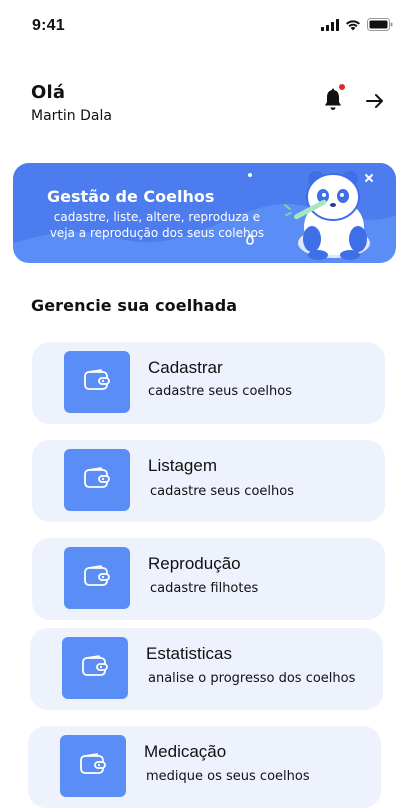  Describe the element at coordinates (185, 751) in the screenshot. I see `card-title: Medicação` at that location.